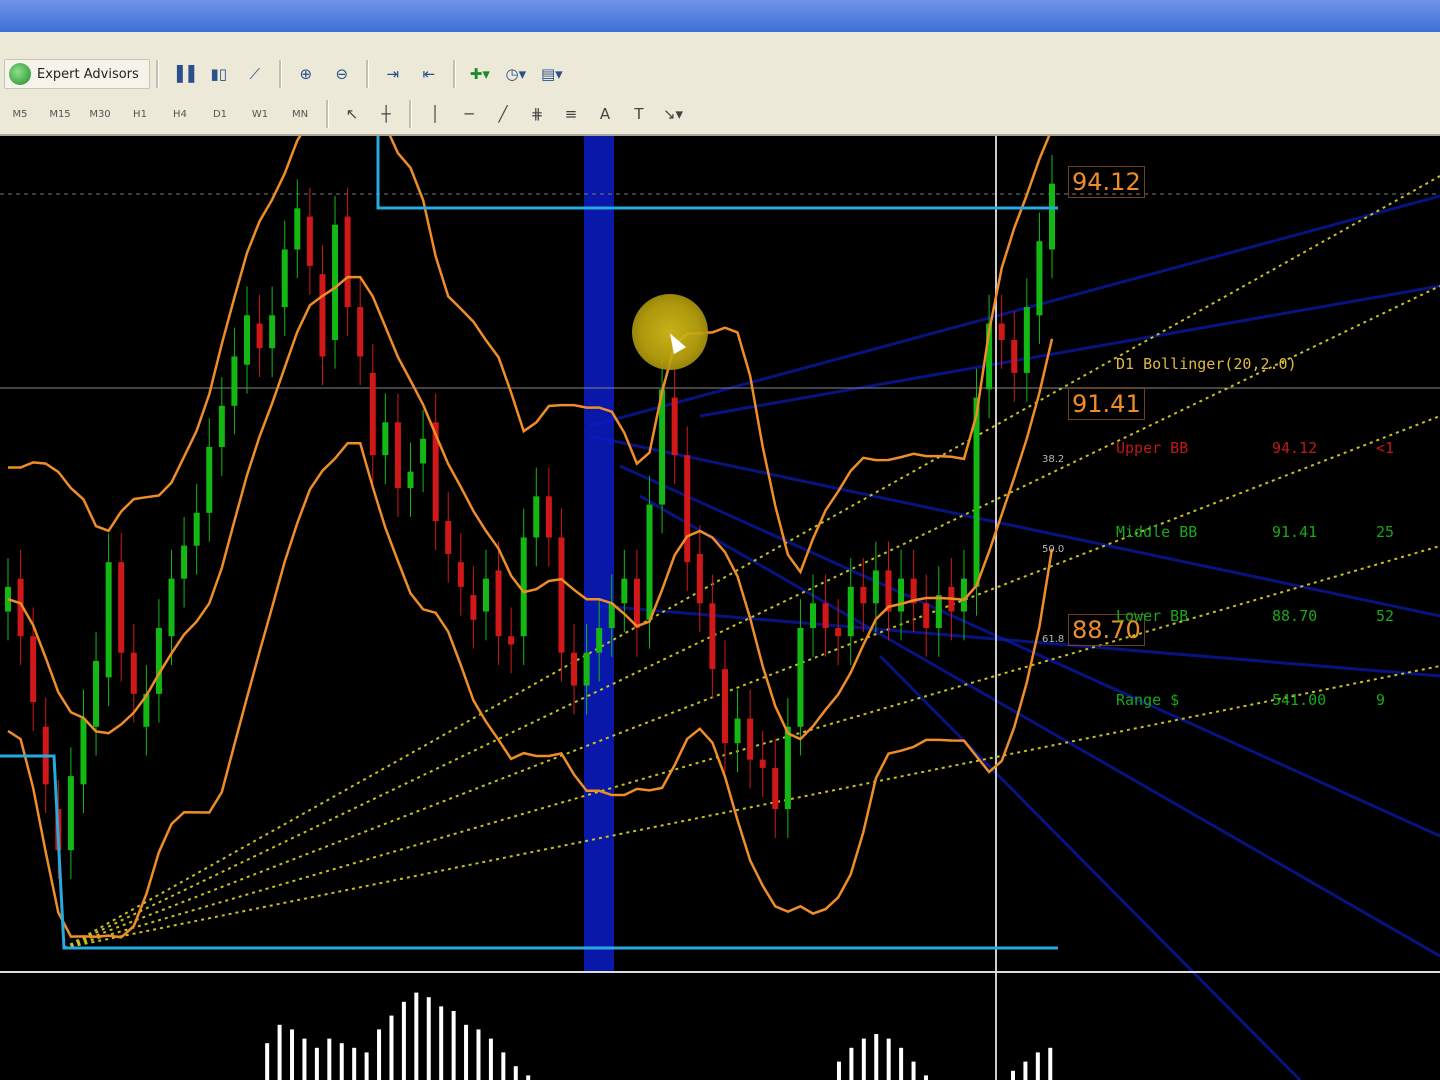 The width and height of the screenshot is (1440, 1080). Describe the element at coordinates (342, 74) in the screenshot. I see `zoom-out-icon: ⊖` at that location.